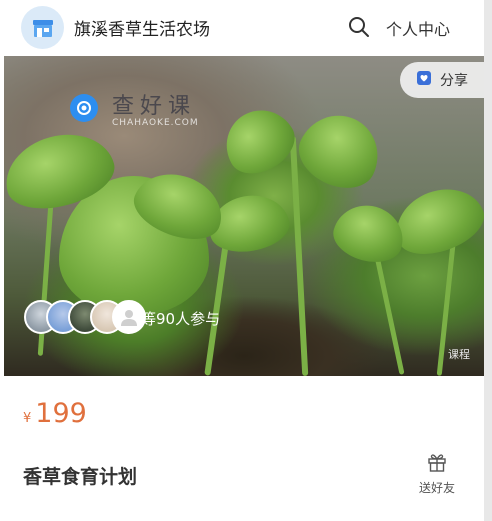 This screenshot has width=492, height=521. Describe the element at coordinates (155, 123) in the screenshot. I see `watermark-subtitle: CHAHAOKE.COM` at that location.